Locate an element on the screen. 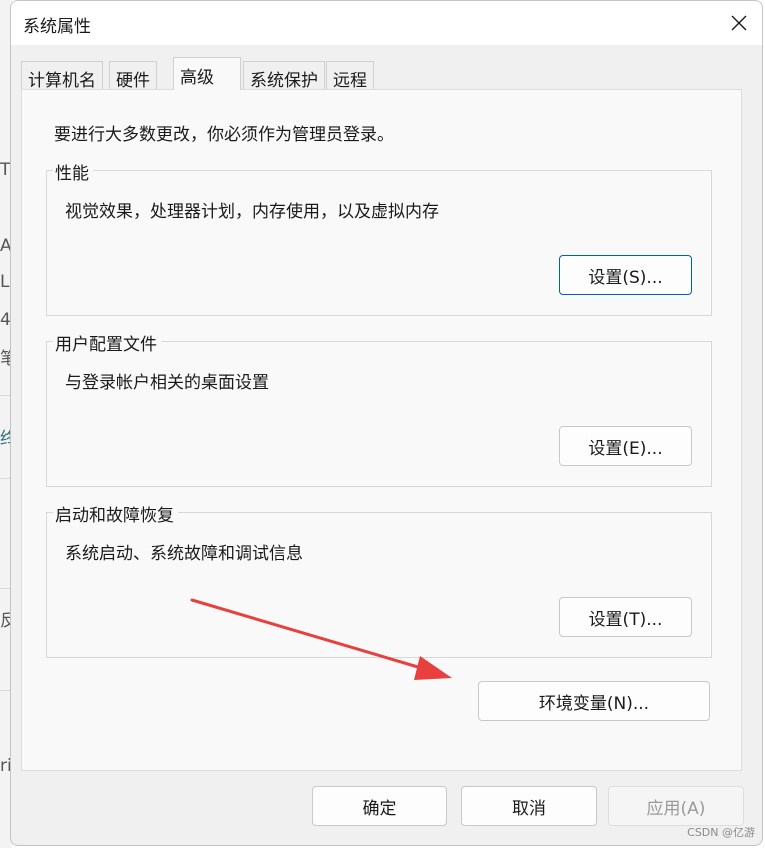 Image resolution: width=765 pixels, height=848 pixels. tab-remote: 远程 is located at coordinates (350, 76).